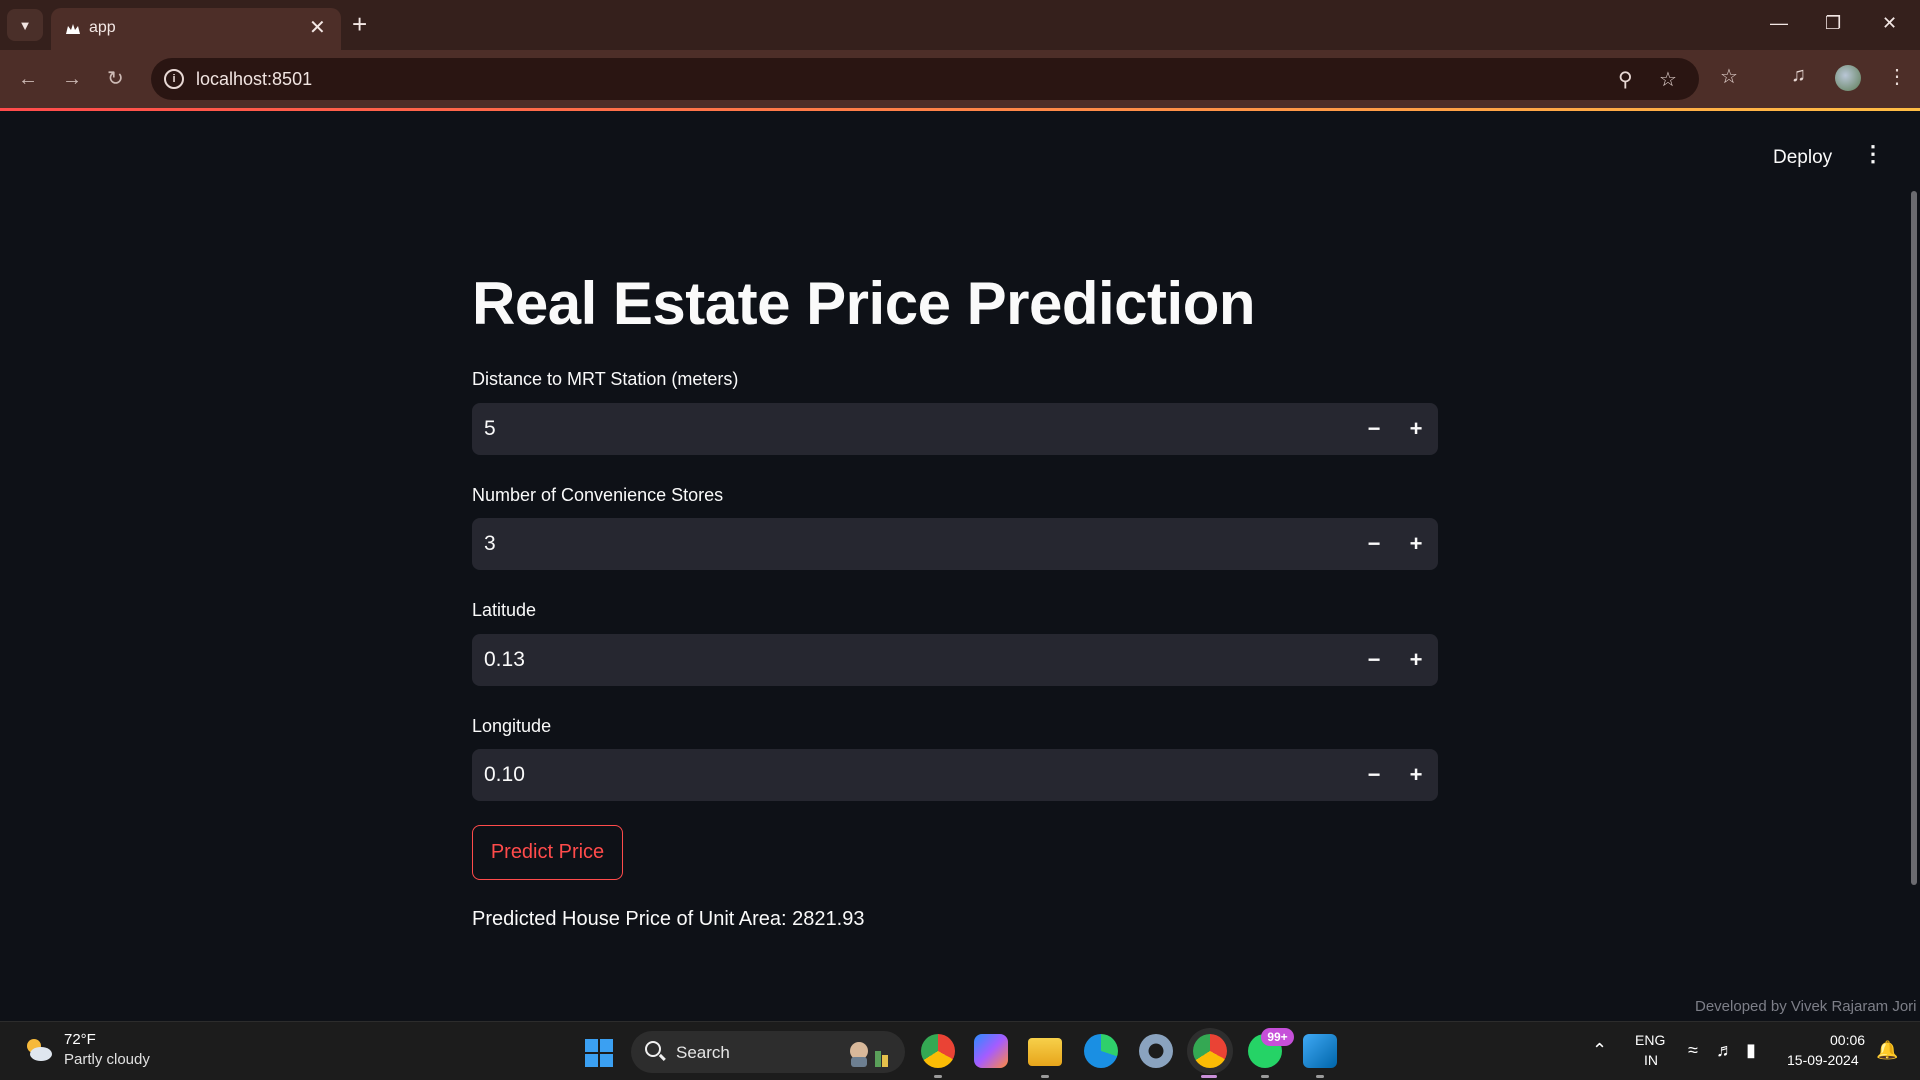  Describe the element at coordinates (1751, 1050) in the screenshot. I see `battery-icon: ▮` at that location.